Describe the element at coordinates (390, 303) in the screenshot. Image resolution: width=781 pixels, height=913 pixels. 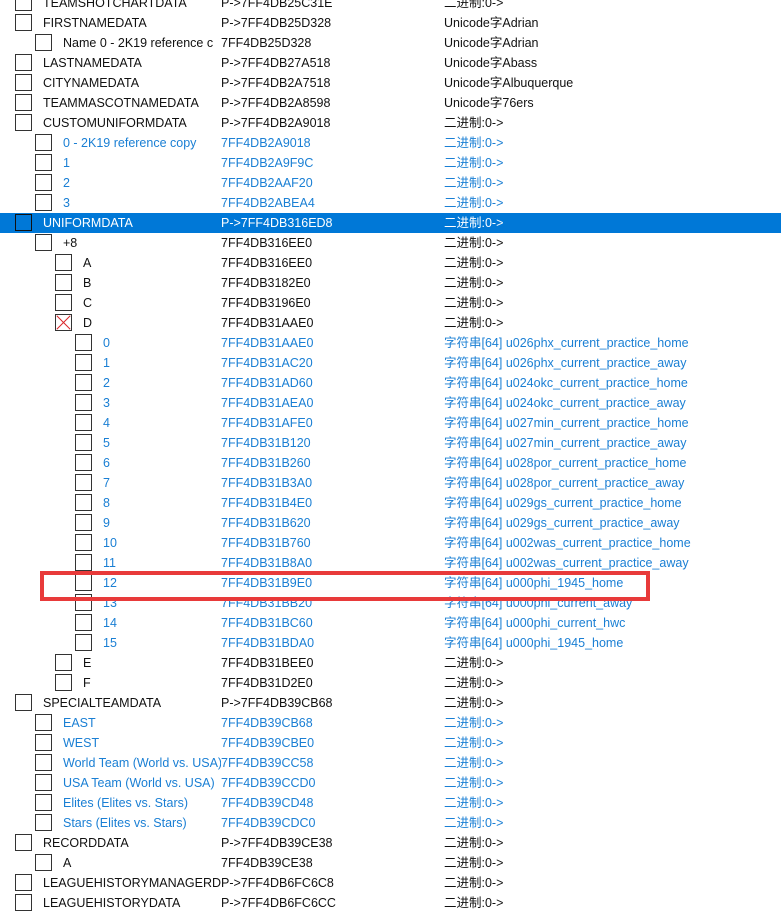
I see `tree-row: C 7FF4DB3196E0 二进制:0->` at that location.